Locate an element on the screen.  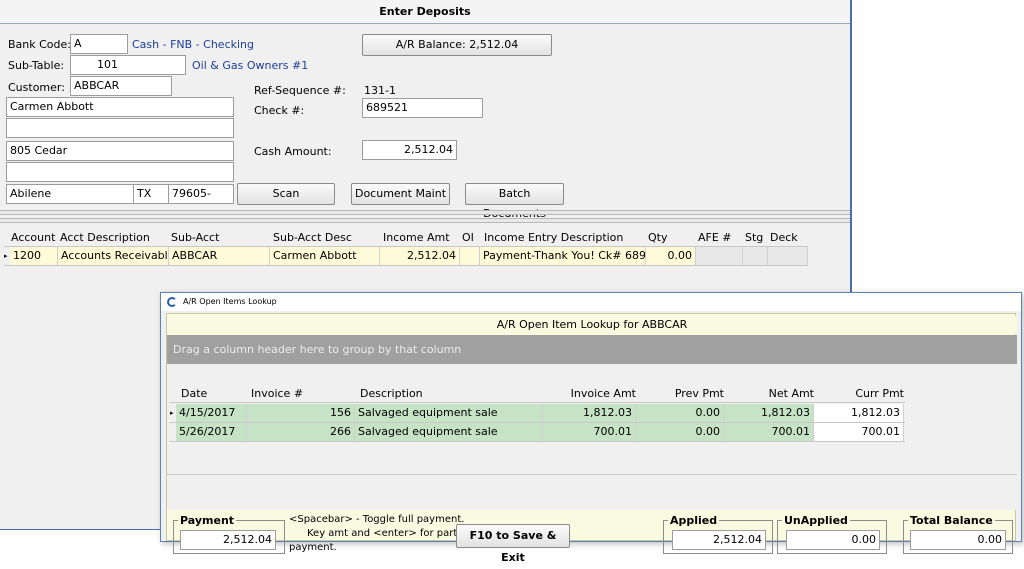
state-field: TX is located at coordinates (151, 194).